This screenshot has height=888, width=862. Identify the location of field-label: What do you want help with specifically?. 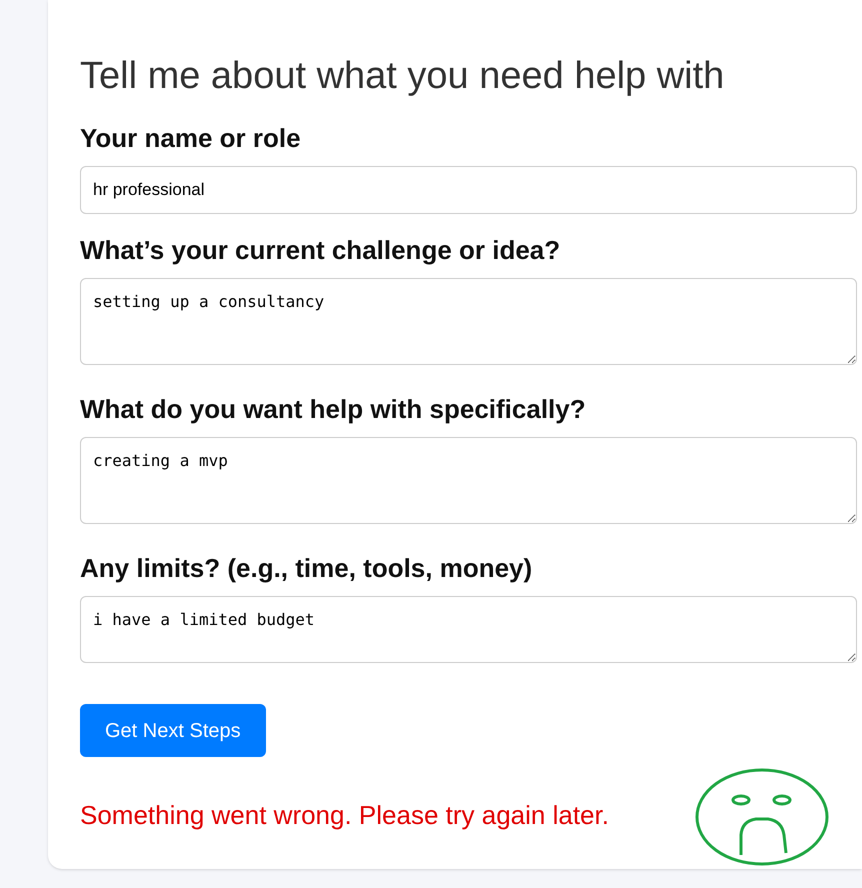
(333, 409).